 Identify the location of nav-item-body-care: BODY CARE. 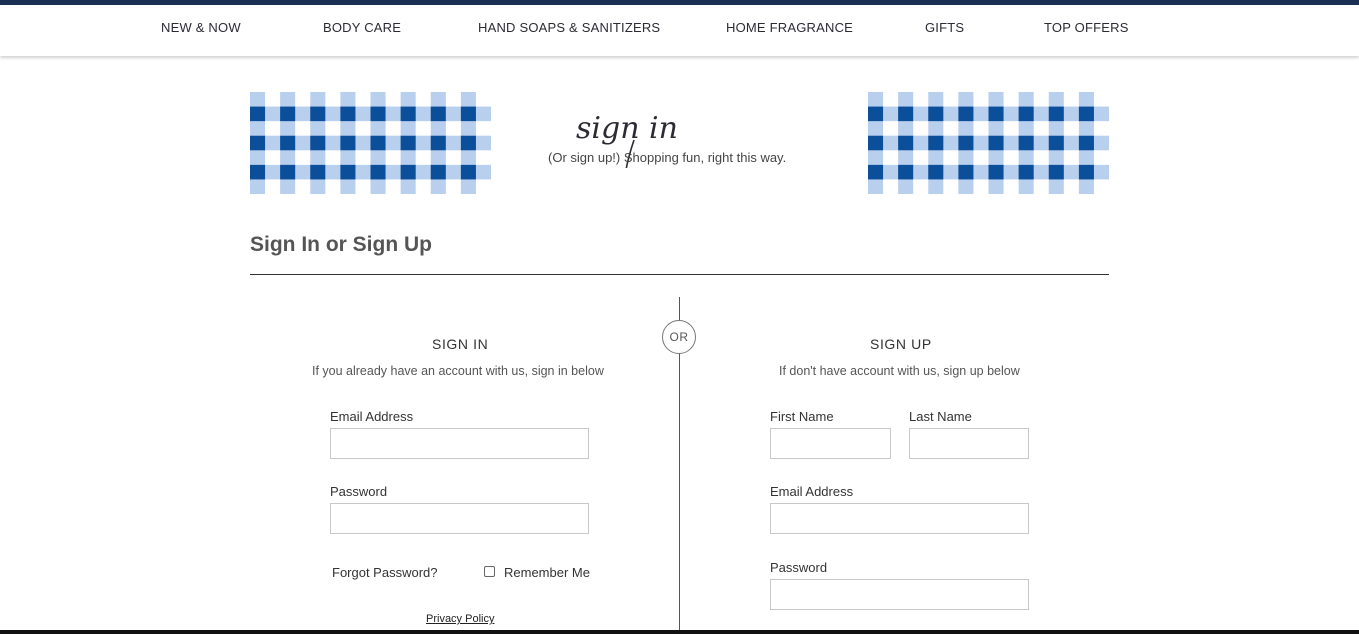
(362, 27).